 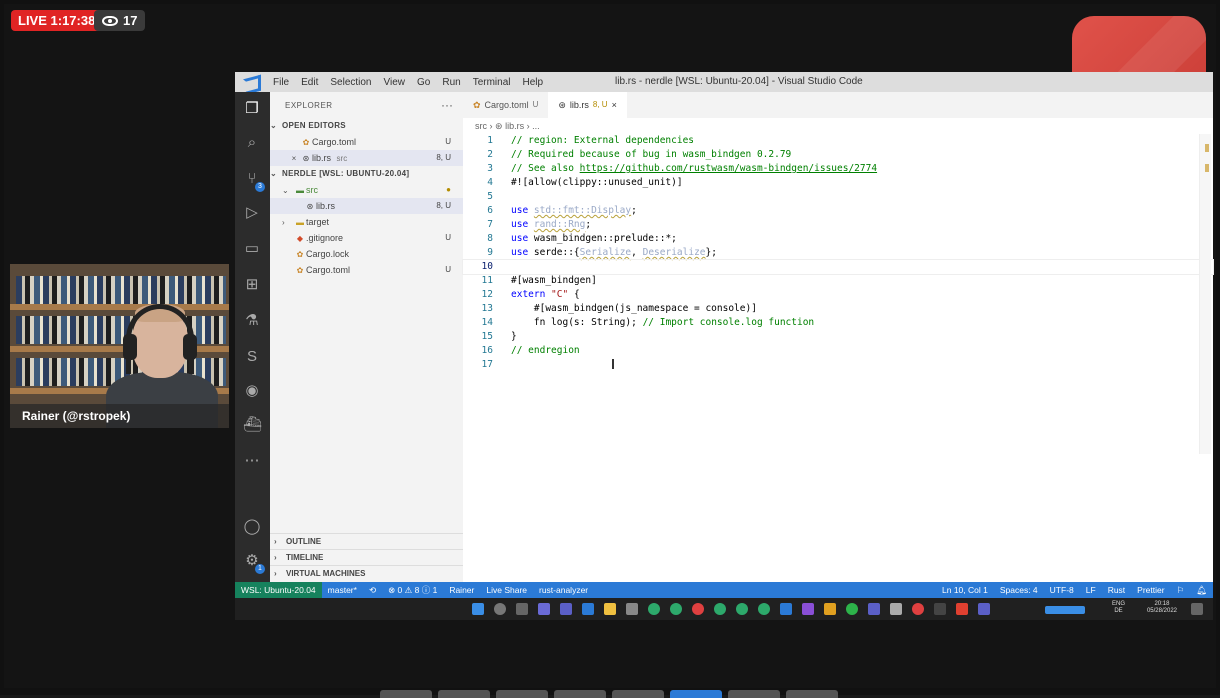 I want to click on file-explorer-icon, so click(x=610, y=609).